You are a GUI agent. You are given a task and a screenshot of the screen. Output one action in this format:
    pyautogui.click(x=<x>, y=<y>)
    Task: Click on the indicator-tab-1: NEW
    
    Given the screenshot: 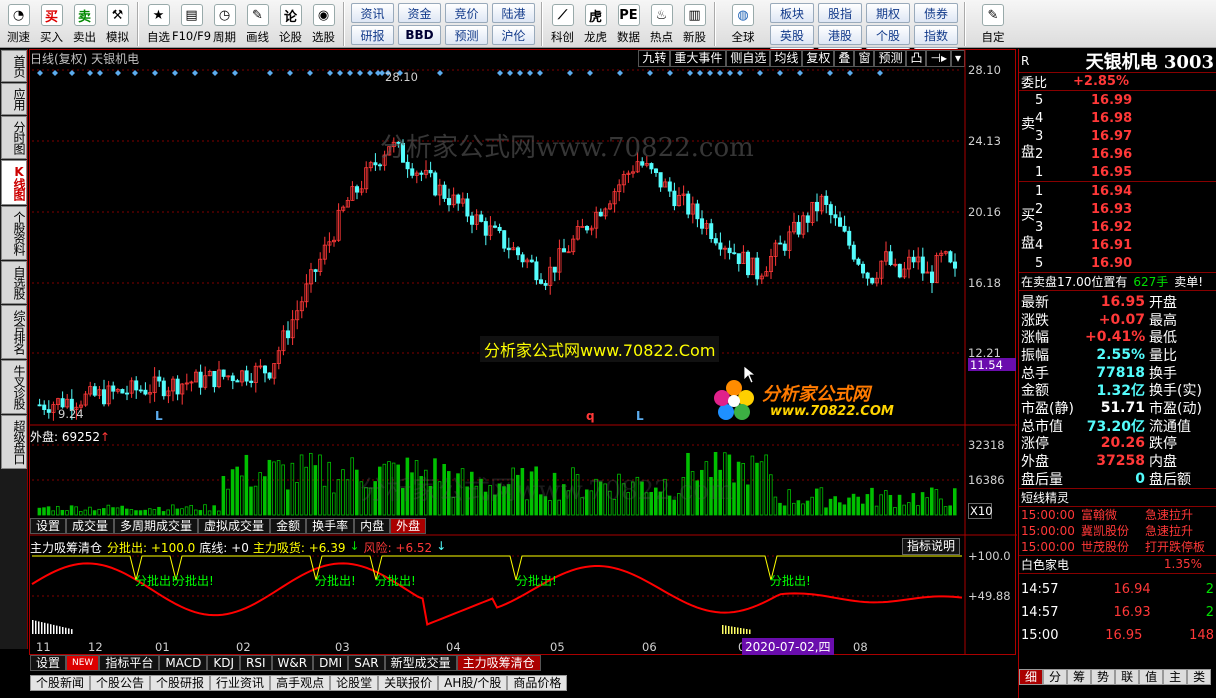 What is the action you would take?
    pyautogui.click(x=83, y=663)
    